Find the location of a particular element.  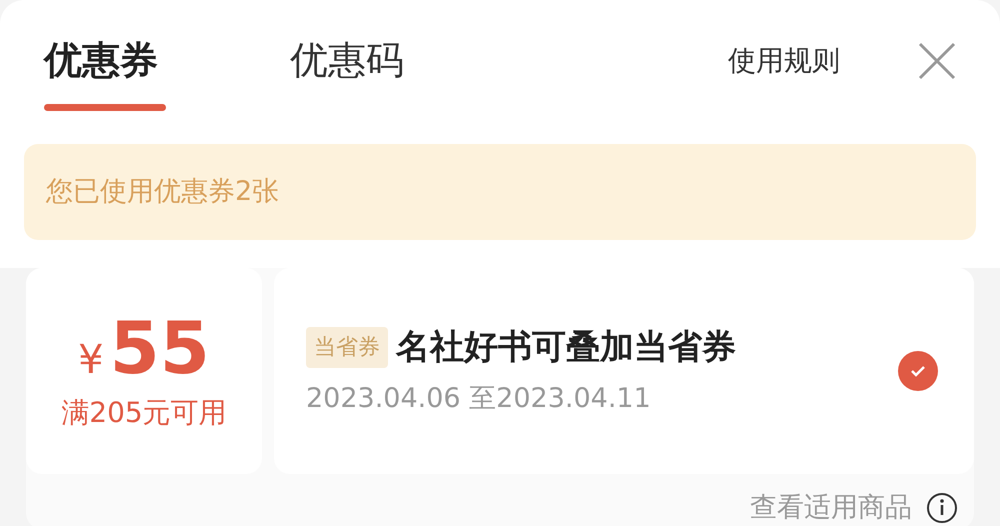

info-icon is located at coordinates (942, 508).